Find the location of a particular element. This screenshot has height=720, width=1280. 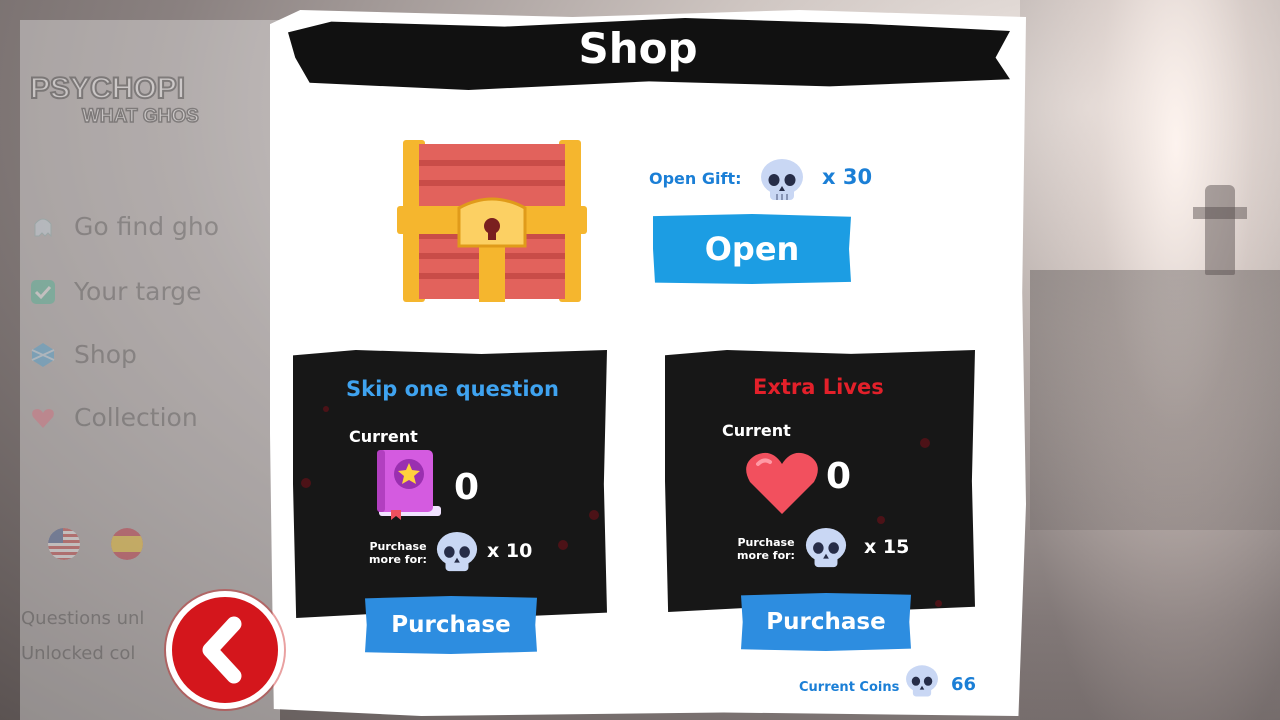

ghost-icon is located at coordinates (43, 227).